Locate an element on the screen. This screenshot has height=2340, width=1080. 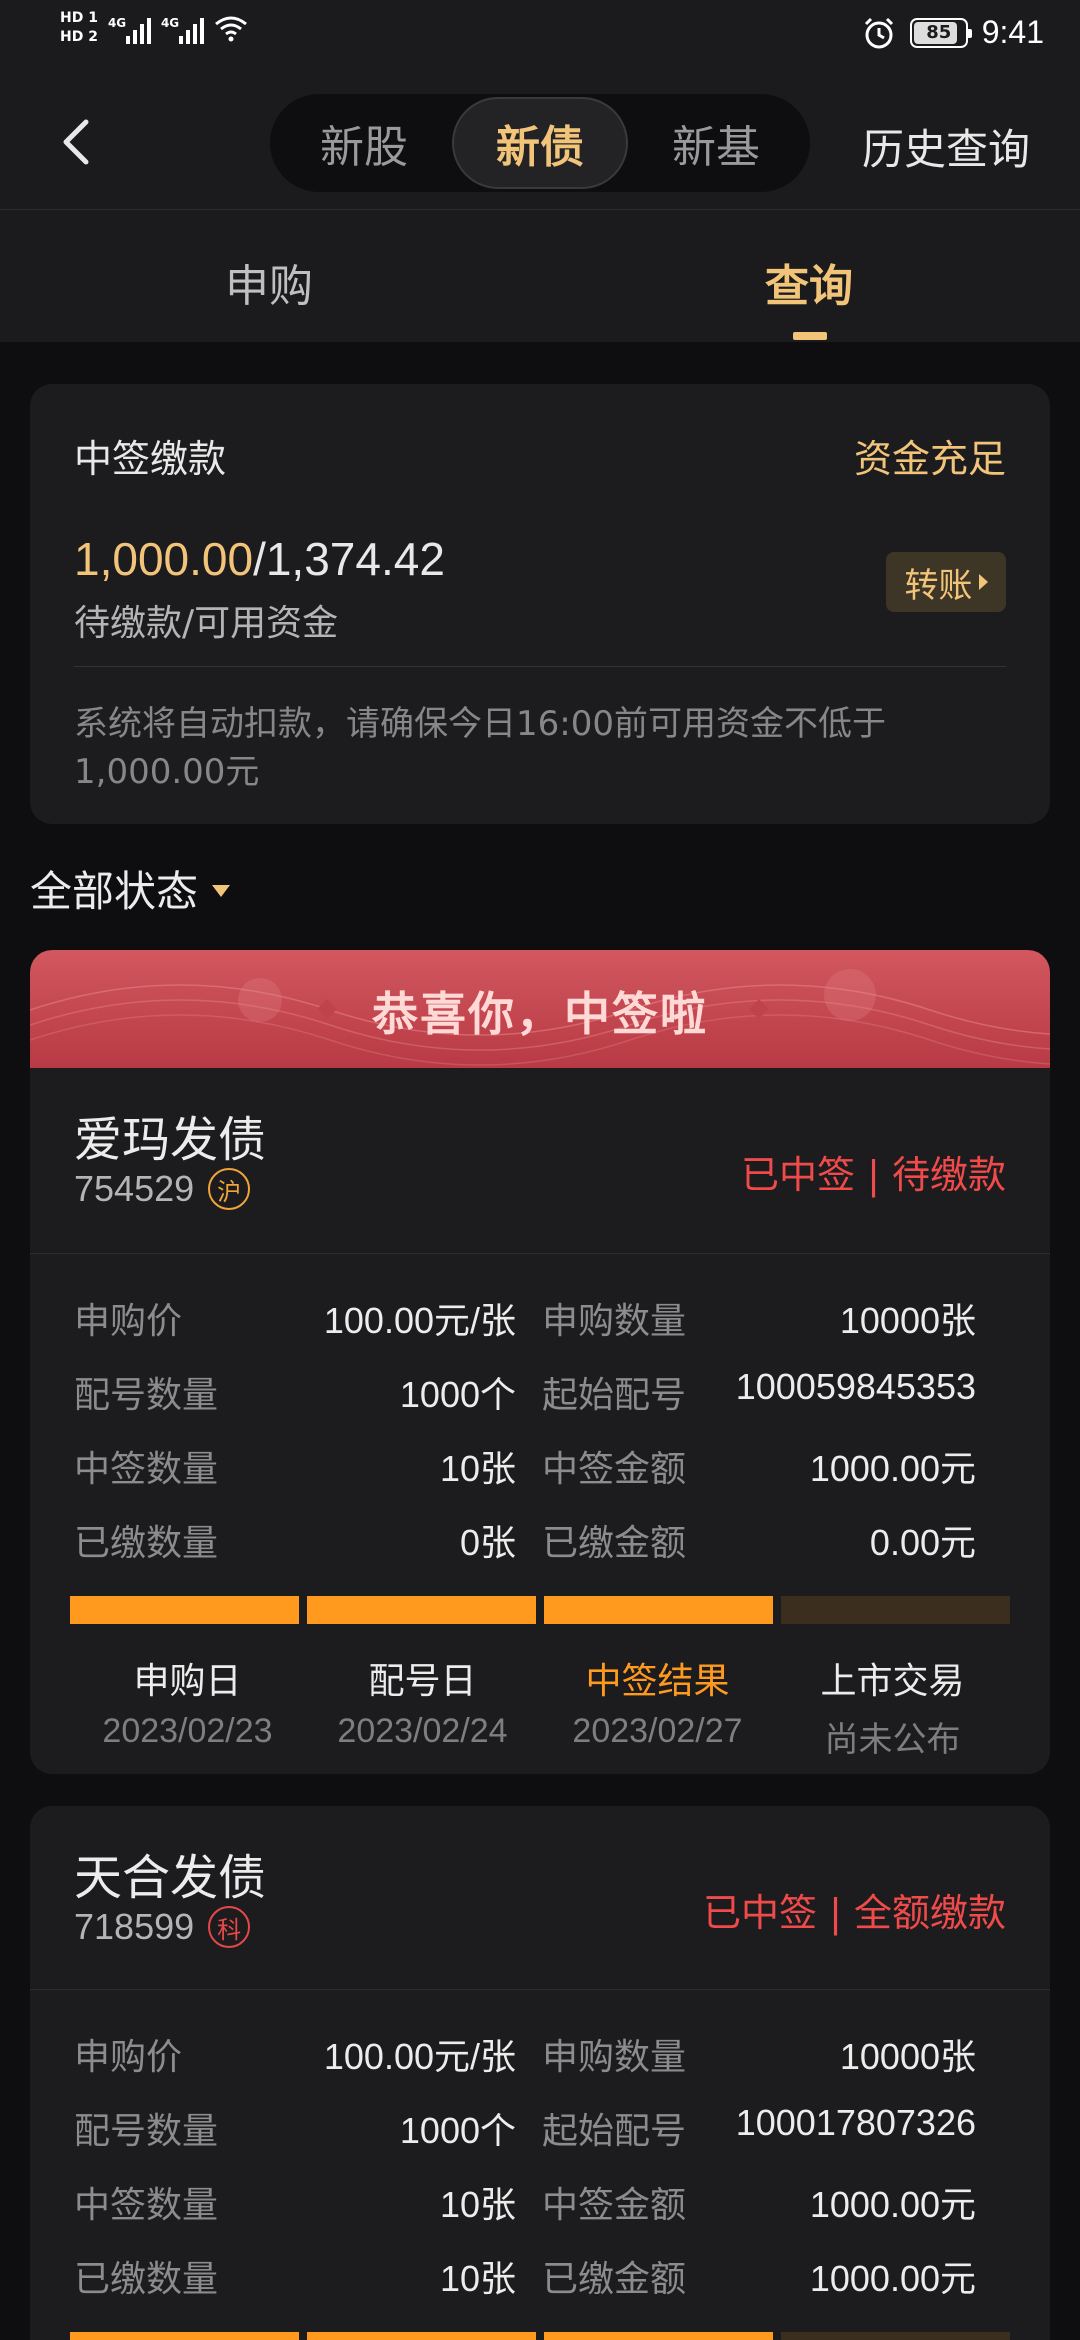
network-type-1: 4G is located at coordinates (117, 23).